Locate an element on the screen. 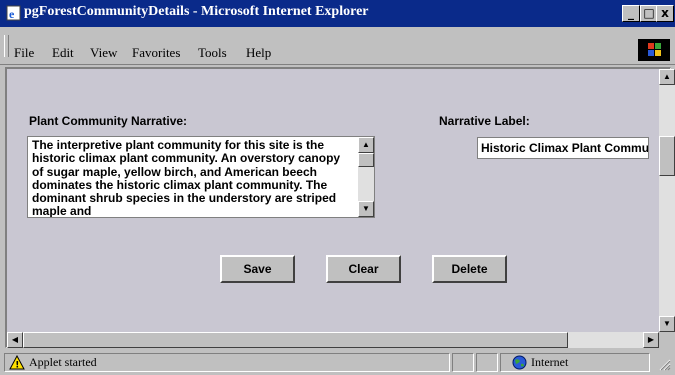 This screenshot has width=675, height=375. resize-grip-icon is located at coordinates (665, 365).